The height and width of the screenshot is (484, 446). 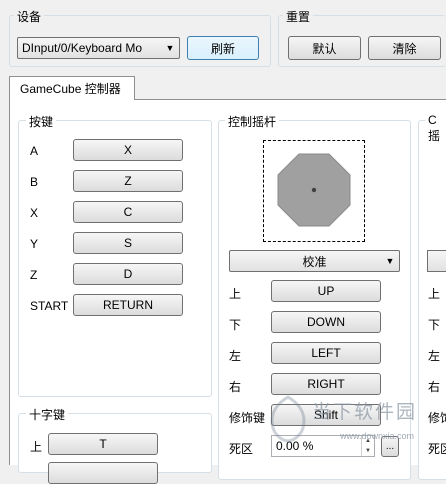 I want to click on calibrate-select: 校准 ▼, so click(x=314, y=261).